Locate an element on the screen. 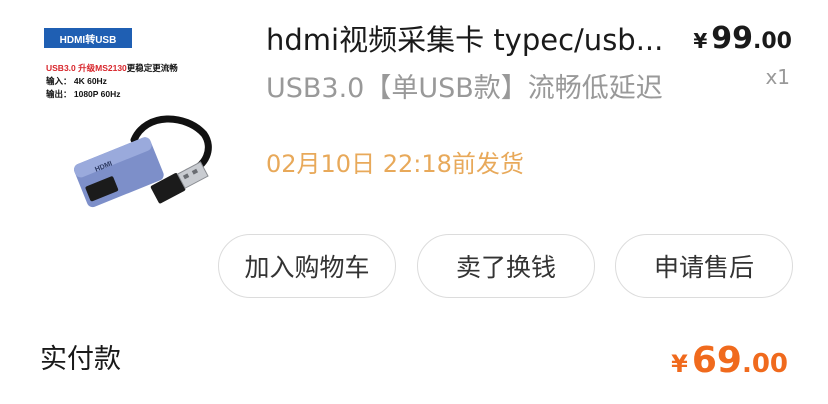 This screenshot has height=404, width=828. paid-amount-label: 实付款 is located at coordinates (80, 359).